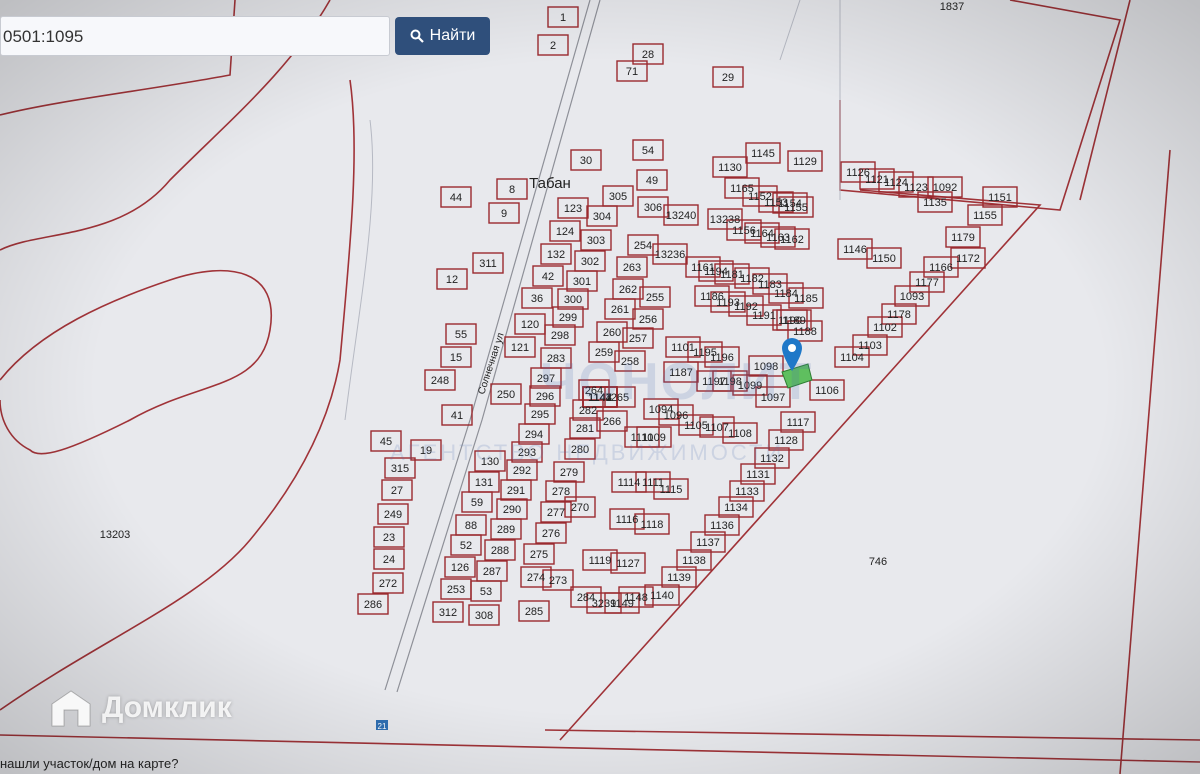 The width and height of the screenshot is (1200, 774). I want to click on house-logo-icon, so click(71, 708).